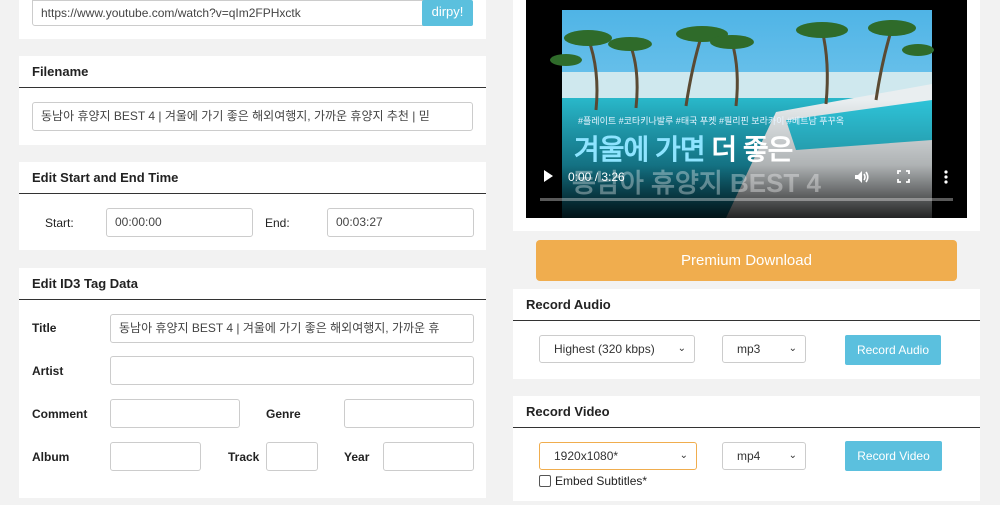 Image resolution: width=1000 pixels, height=505 pixels. I want to click on year-label: Year, so click(357, 457).